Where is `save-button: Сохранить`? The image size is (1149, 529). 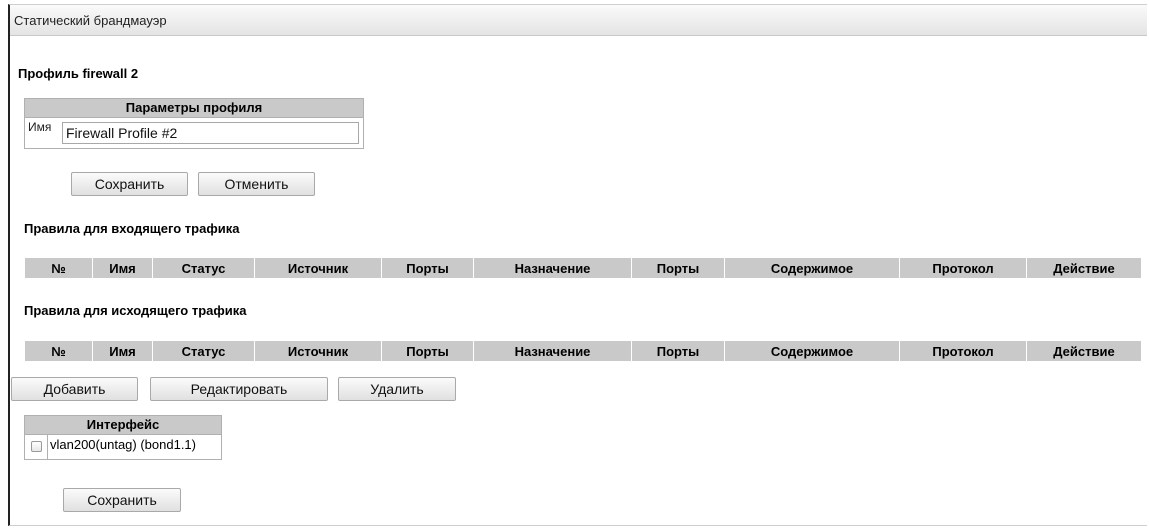 save-button: Сохранить is located at coordinates (129, 184).